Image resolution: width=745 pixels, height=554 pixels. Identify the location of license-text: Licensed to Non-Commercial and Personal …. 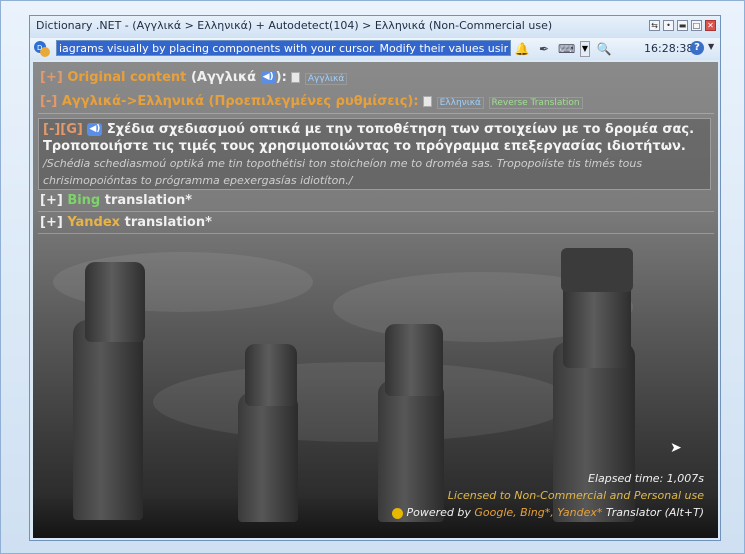
(575, 495).